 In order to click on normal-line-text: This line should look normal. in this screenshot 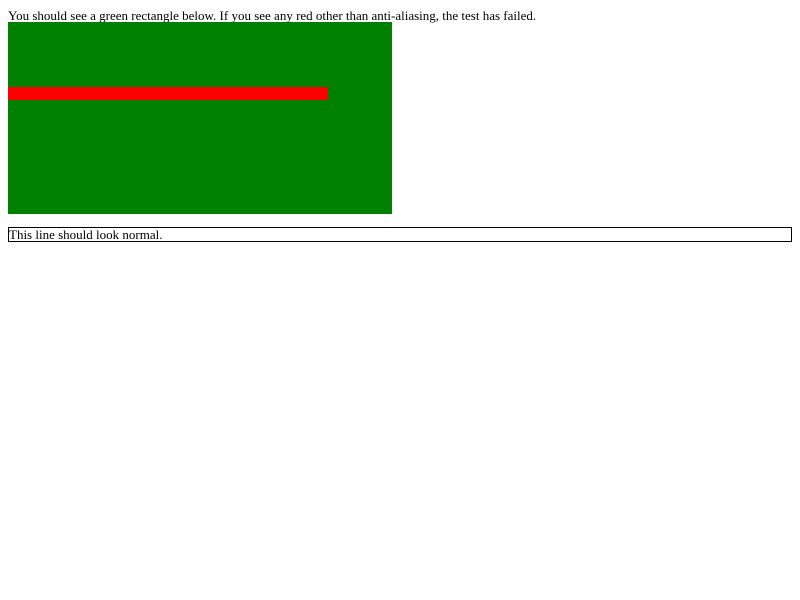, I will do `click(86, 234)`.